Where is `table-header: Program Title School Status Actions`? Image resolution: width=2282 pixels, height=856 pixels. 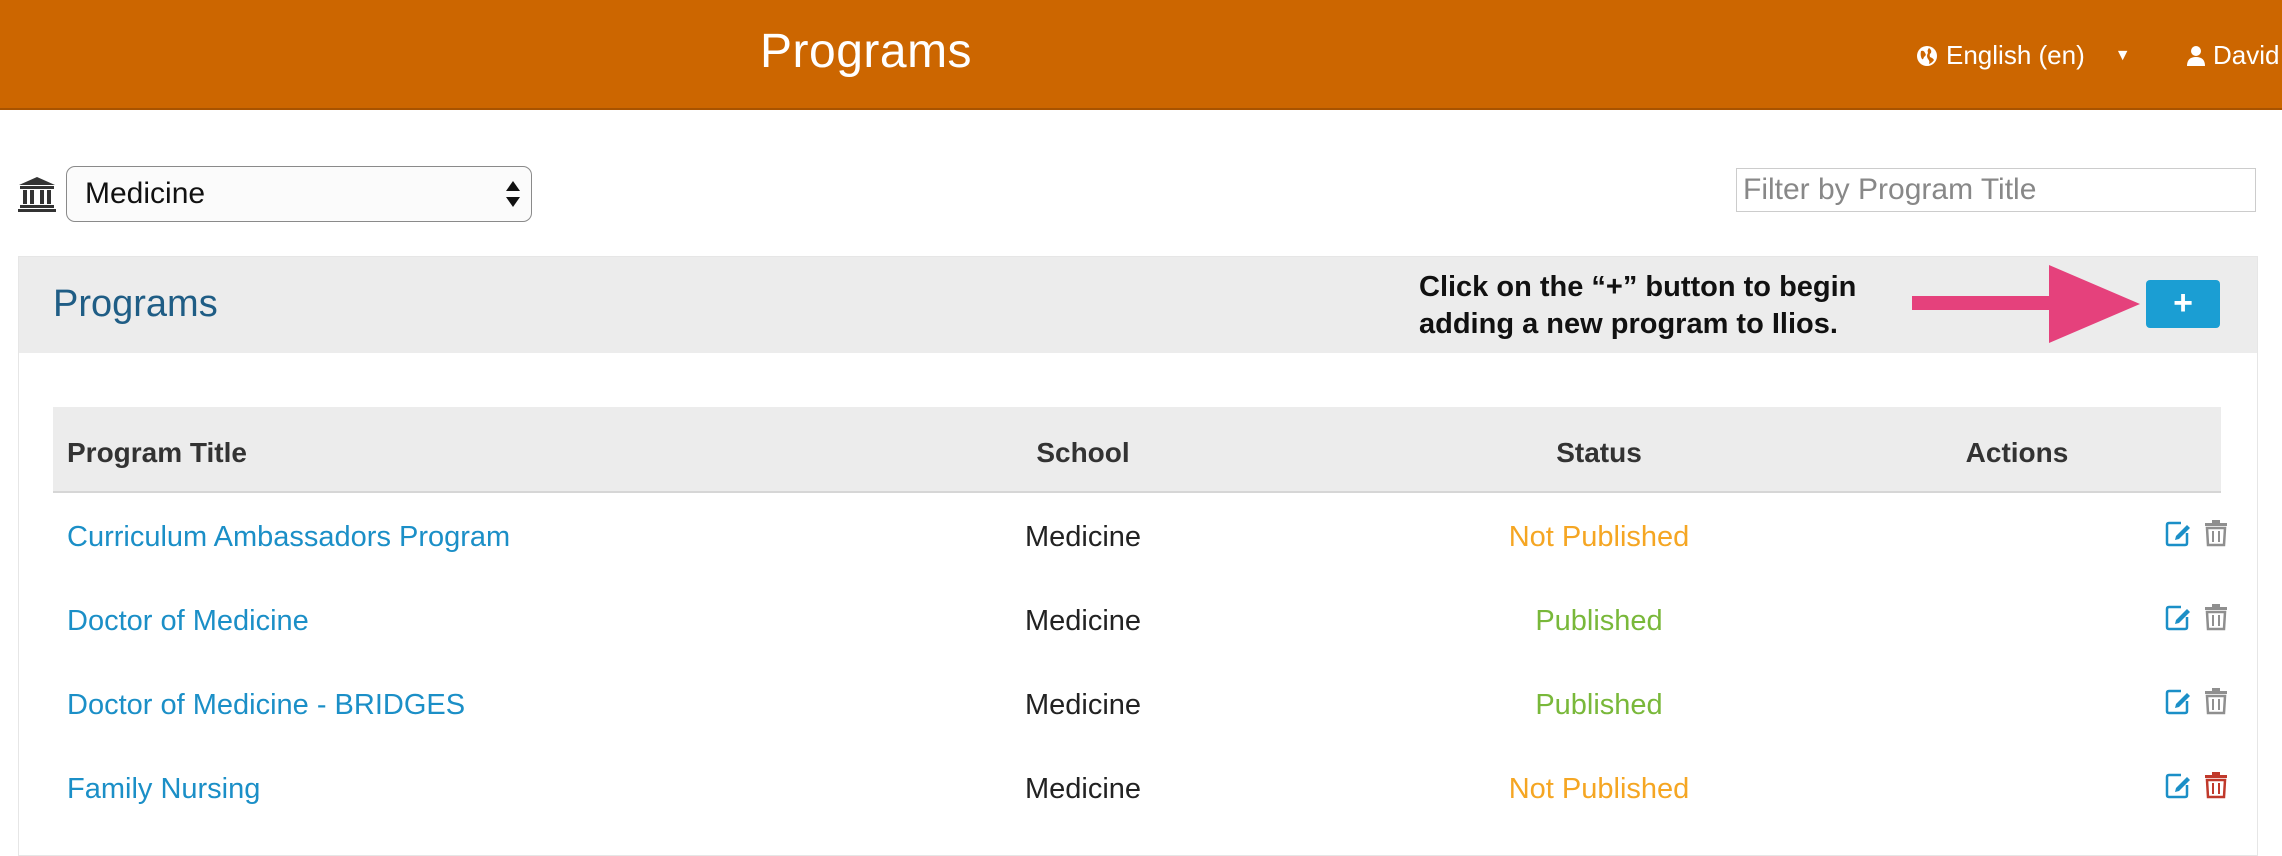
table-header: Program Title School Status Actions is located at coordinates (1137, 450).